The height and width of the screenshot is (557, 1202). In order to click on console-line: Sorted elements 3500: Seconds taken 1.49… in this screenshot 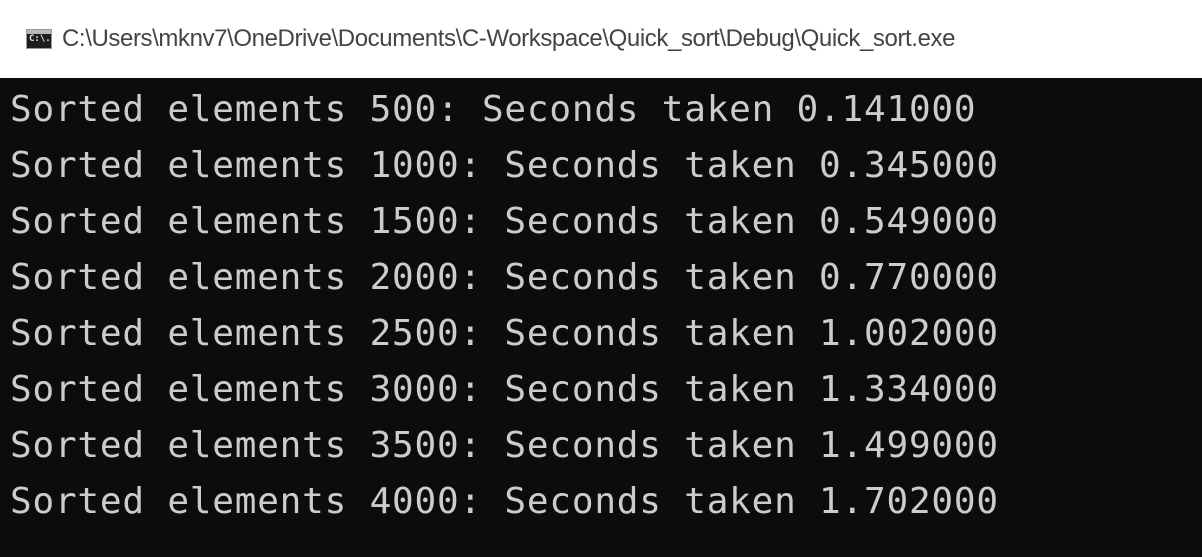, I will do `click(504, 445)`.